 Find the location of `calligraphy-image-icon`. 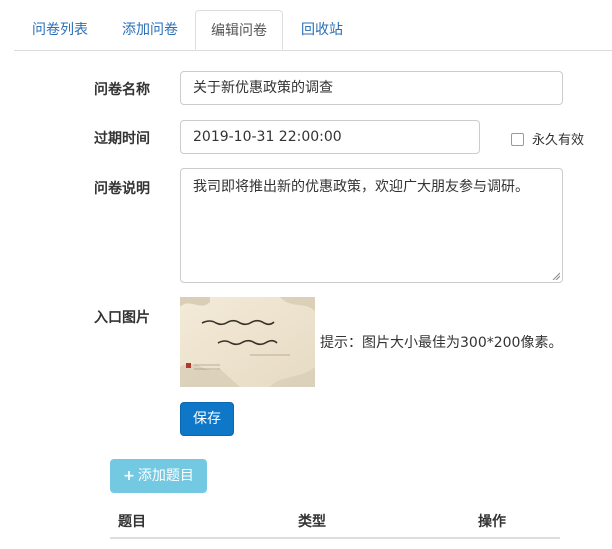

calligraphy-image-icon is located at coordinates (247, 342).